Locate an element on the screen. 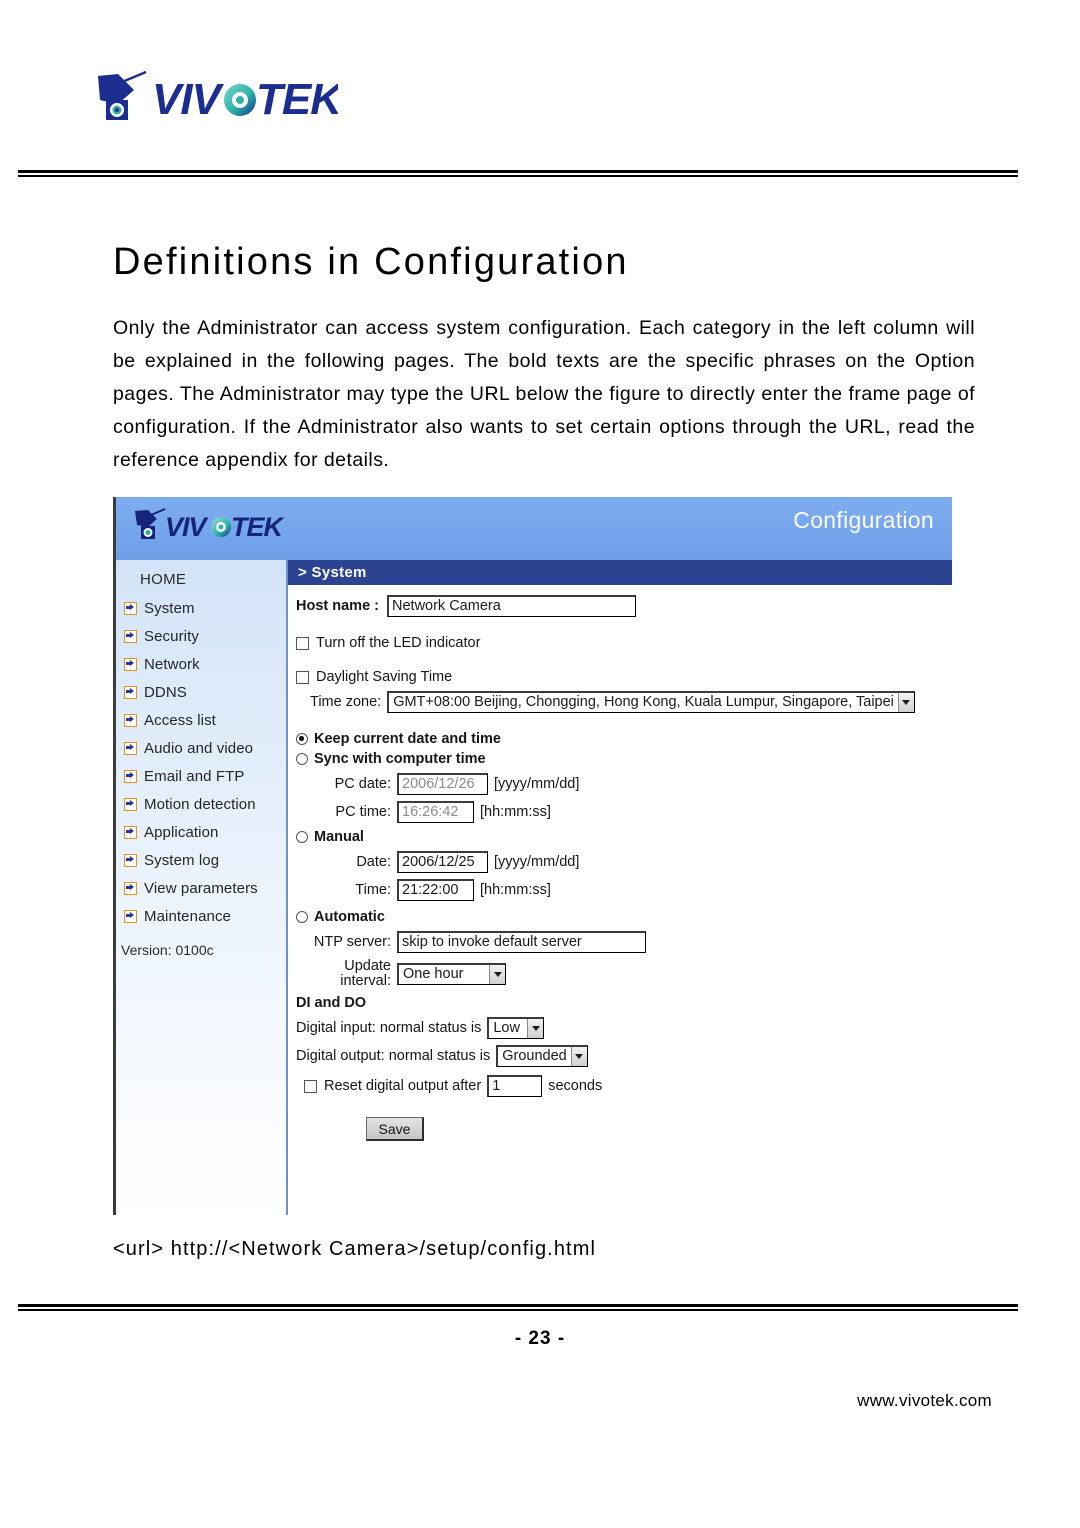 This screenshot has height=1528, width=1080. sidebar-item-audio-and-video: Audio and video is located at coordinates (201, 748).